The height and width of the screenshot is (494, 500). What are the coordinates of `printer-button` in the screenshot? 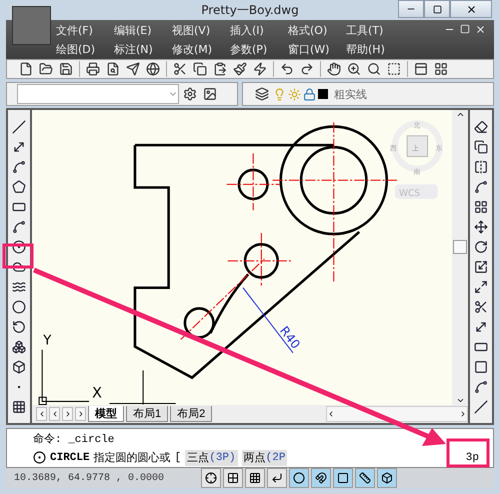 It's located at (93, 69).